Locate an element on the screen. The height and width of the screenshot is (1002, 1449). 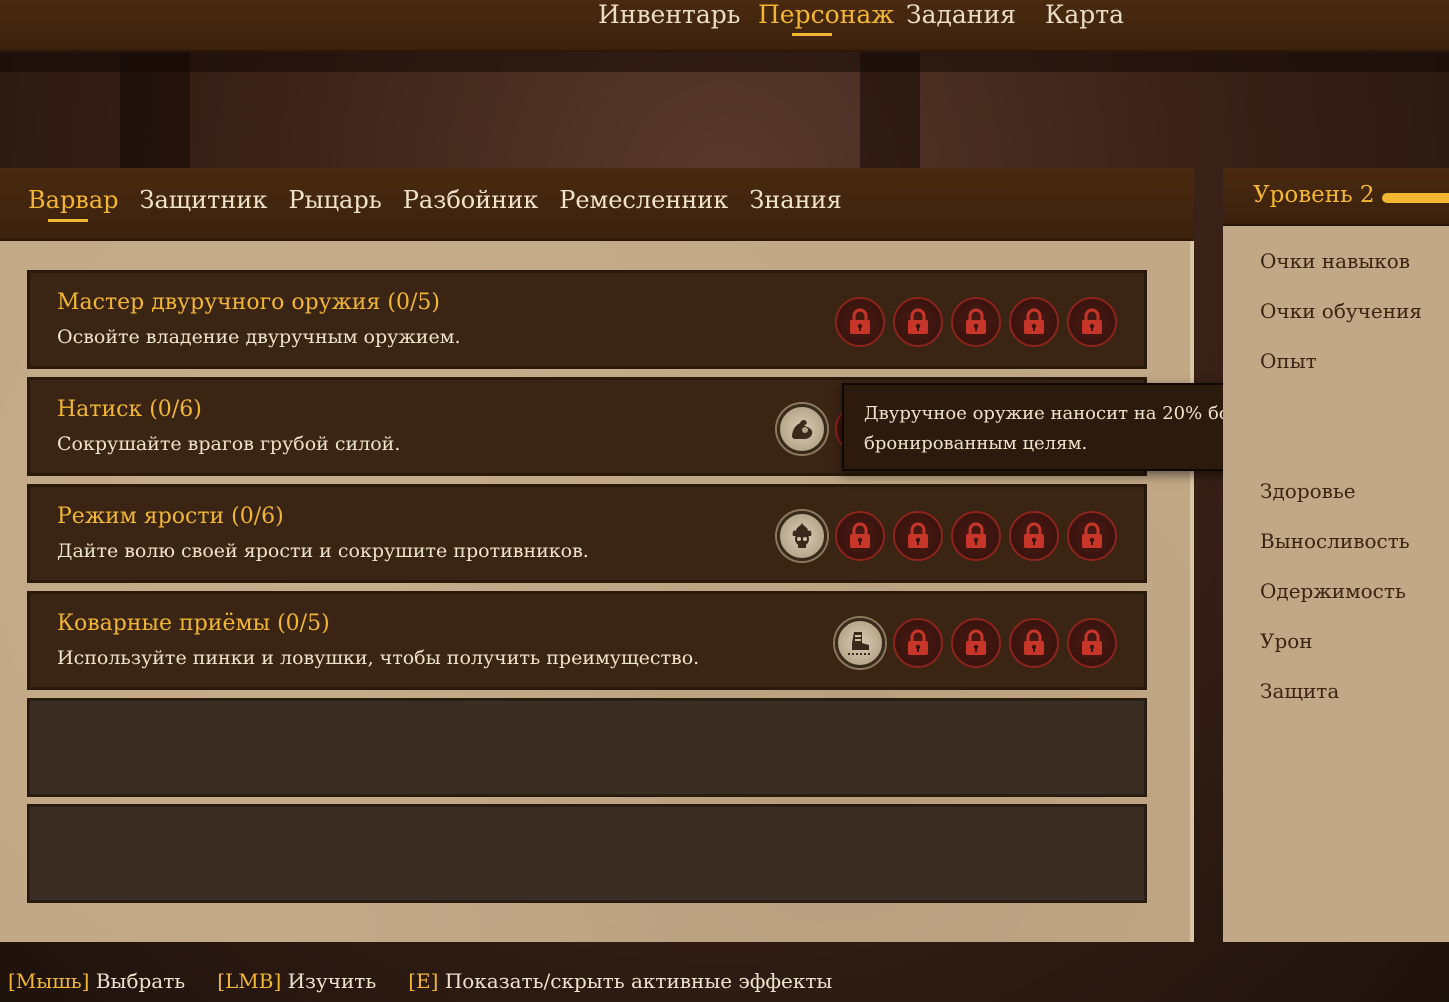
tab-inventory: Инвентарь is located at coordinates (678, 20).